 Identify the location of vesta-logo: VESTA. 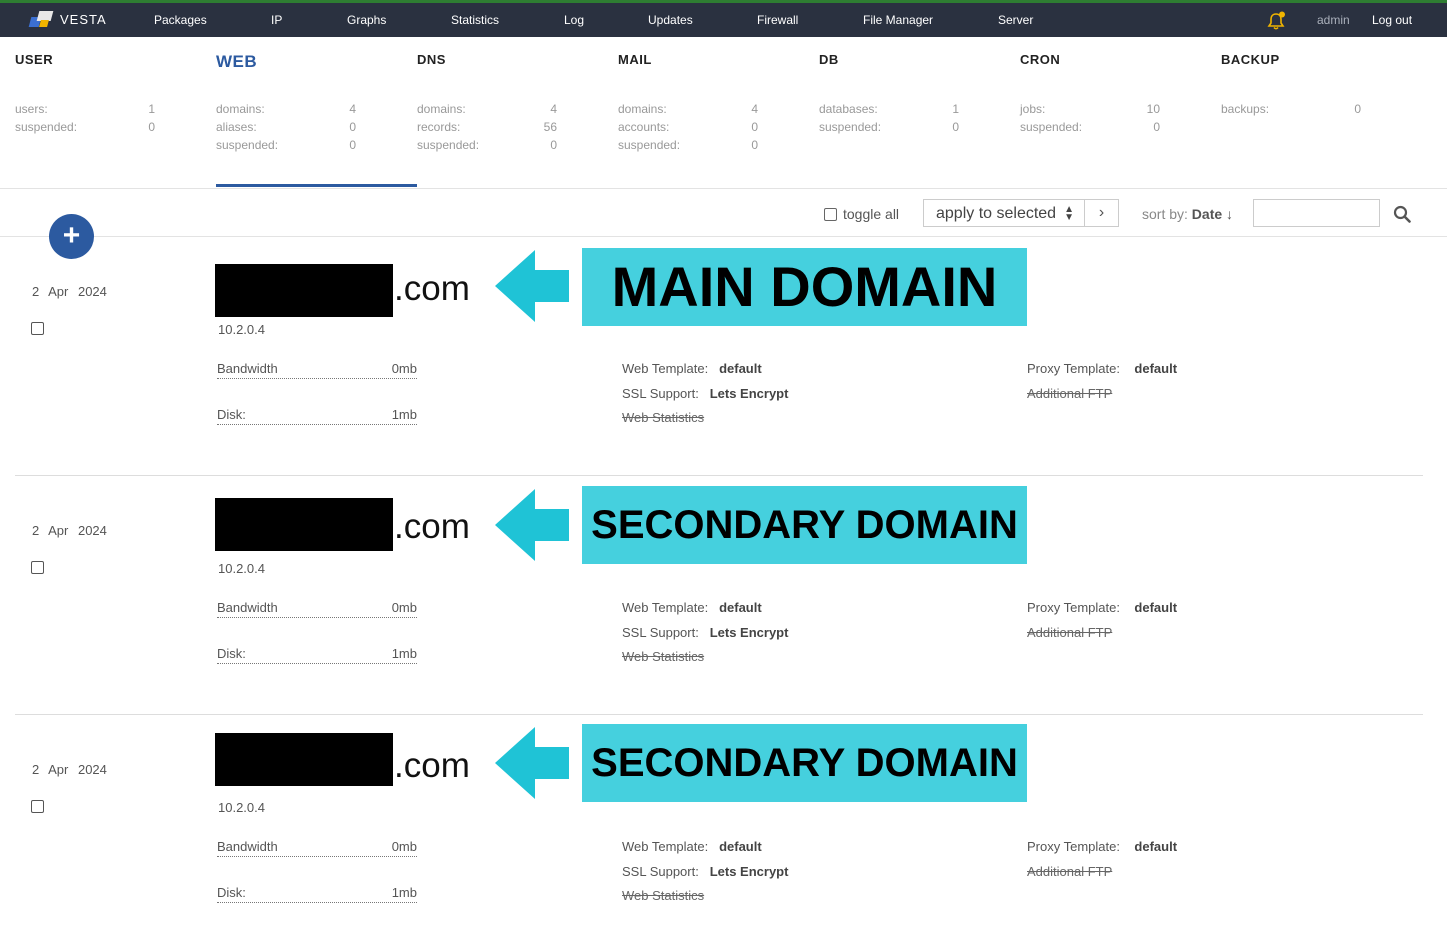
(67, 19).